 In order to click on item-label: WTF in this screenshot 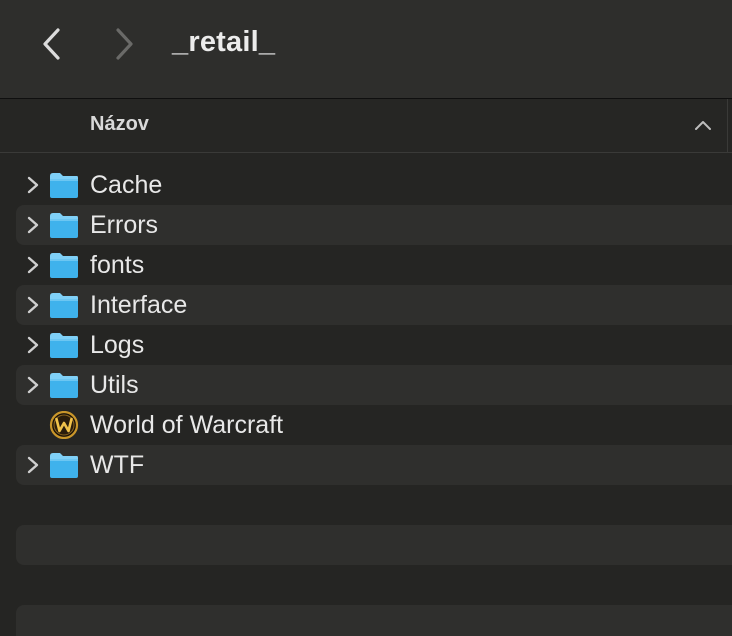, I will do `click(117, 465)`.